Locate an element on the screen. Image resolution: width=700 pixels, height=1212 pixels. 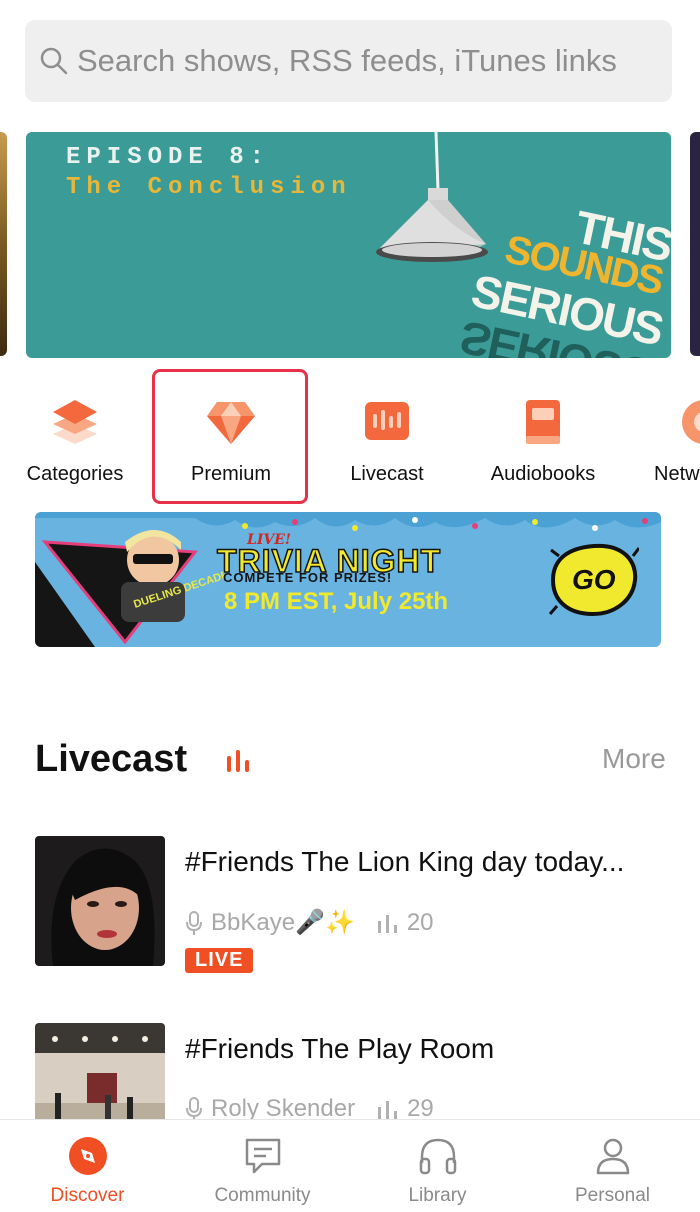
dueling-decades-logo: DUELING DECADES is located at coordinates (130, 588).